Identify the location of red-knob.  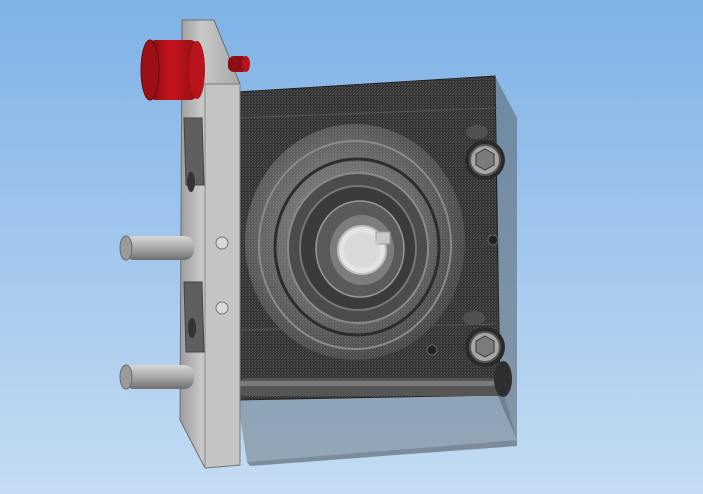
(172, 70).